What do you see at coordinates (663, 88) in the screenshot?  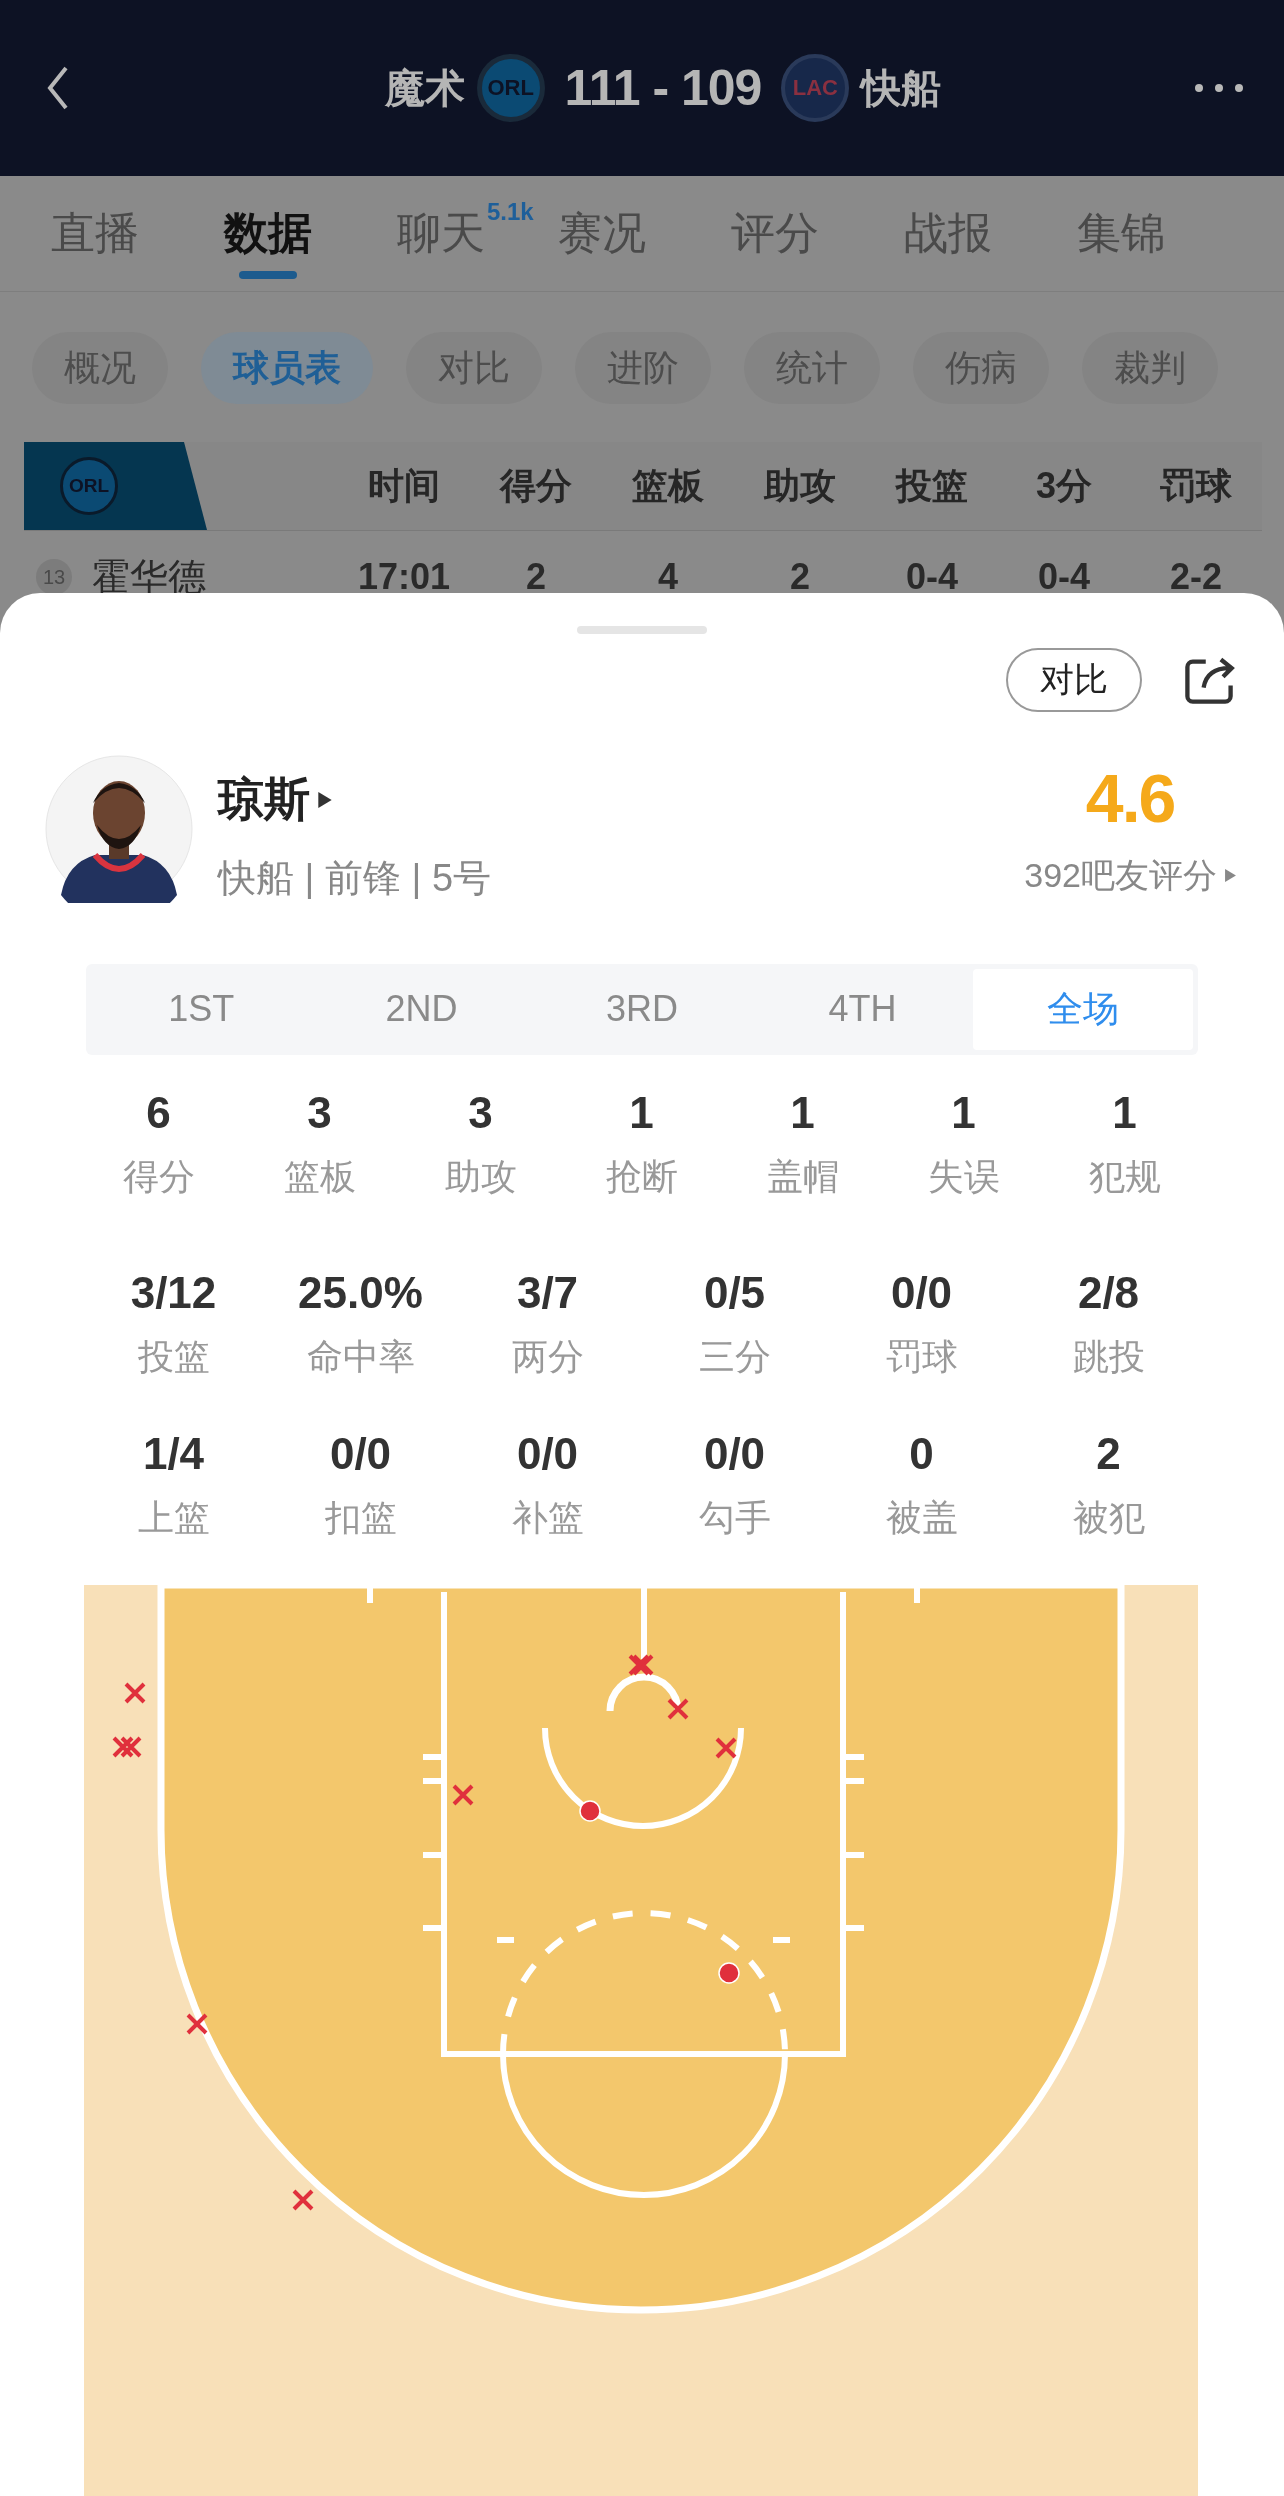 I see `score: 111 - 109` at bounding box center [663, 88].